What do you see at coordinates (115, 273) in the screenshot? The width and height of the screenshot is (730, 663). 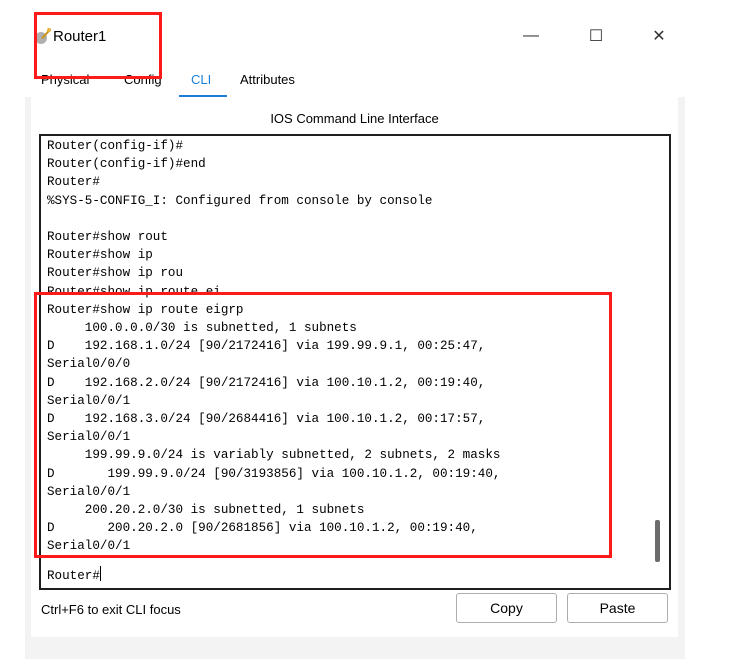 I see `terminal-line: Router#show ip rou` at bounding box center [115, 273].